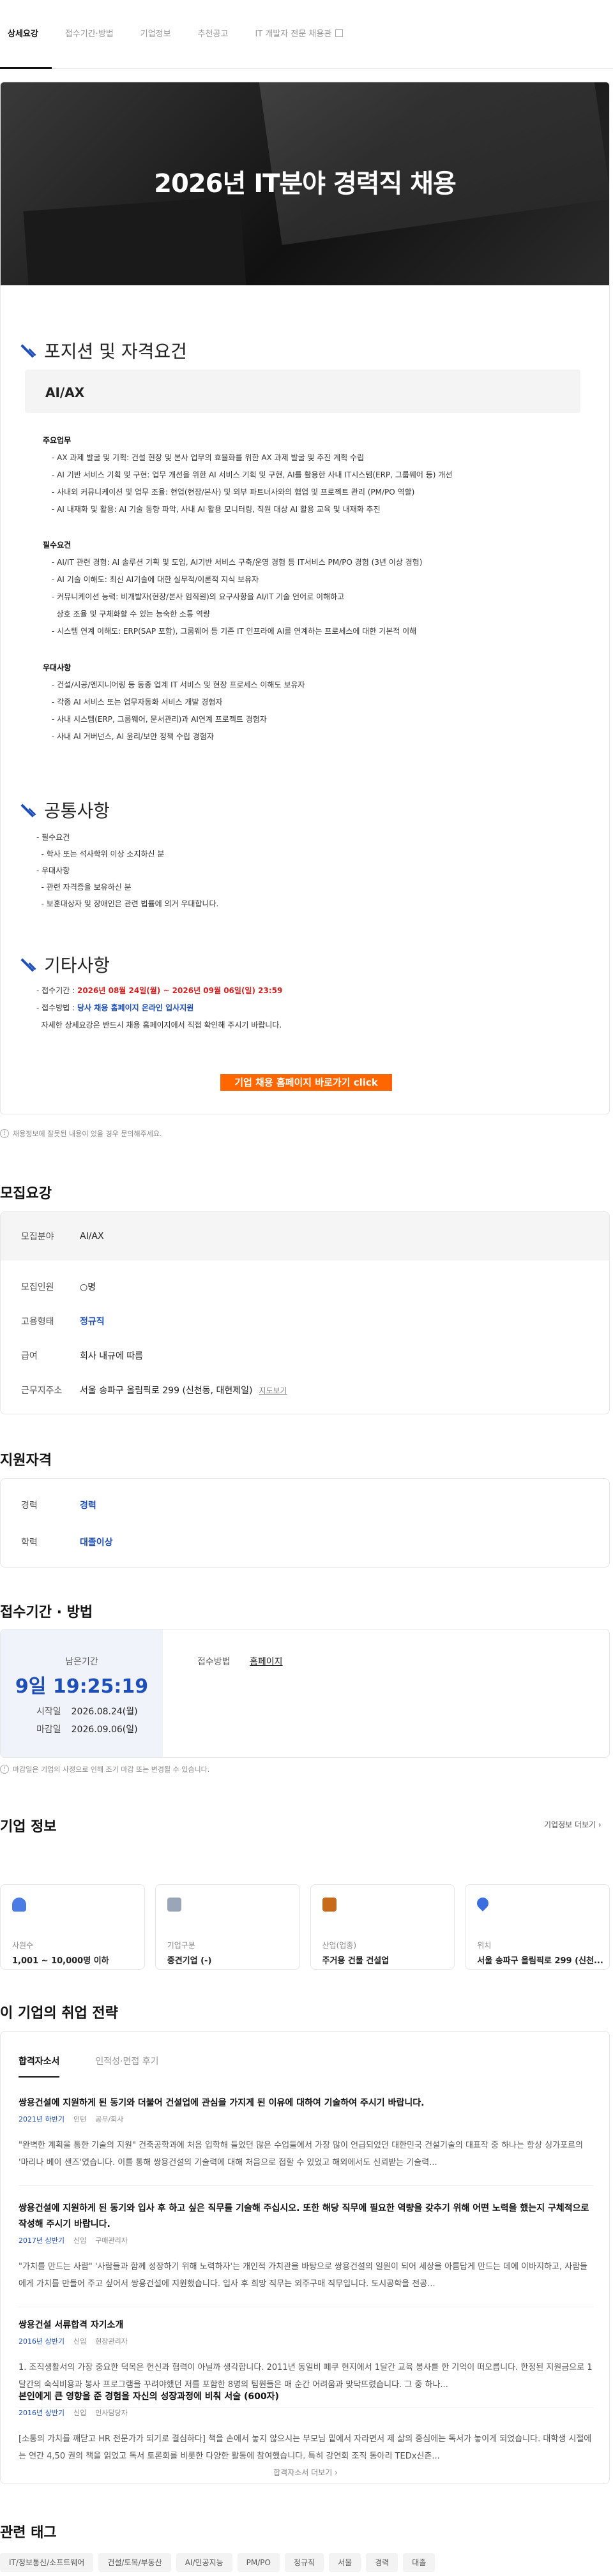  Describe the element at coordinates (104, 1730) in the screenshot. I see `end-date: 2026.09.06(일)` at that location.